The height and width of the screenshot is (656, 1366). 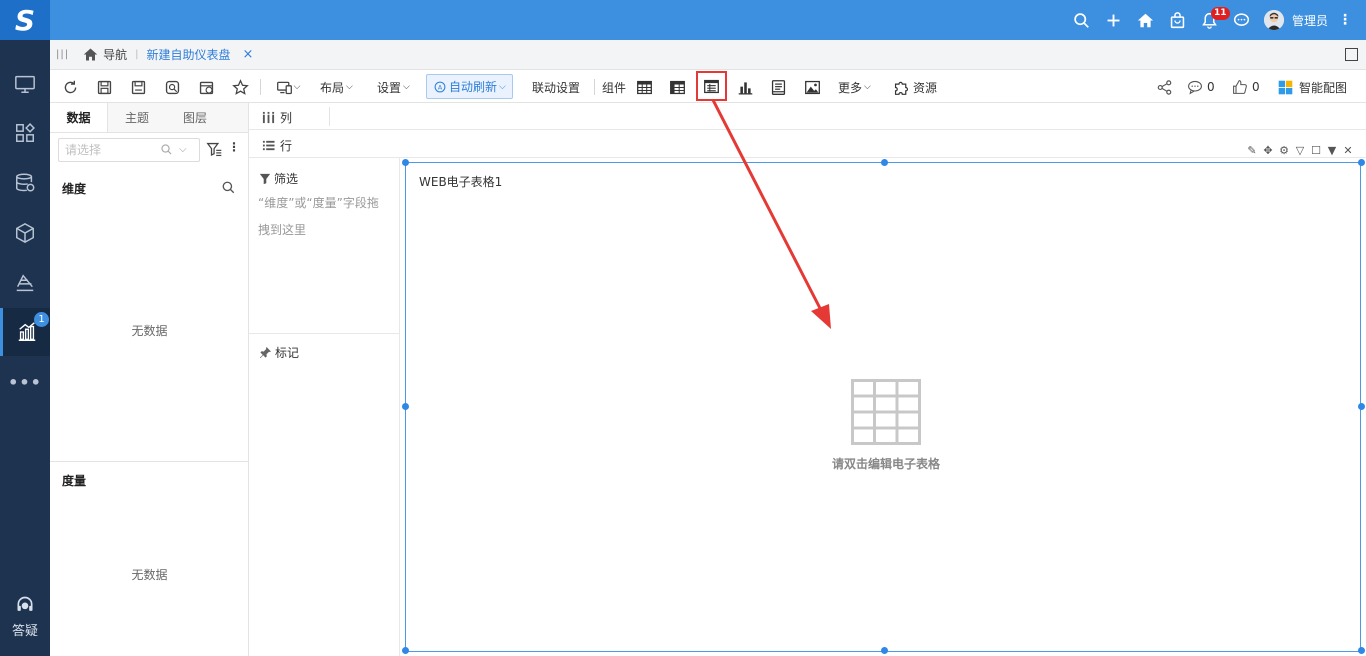 What do you see at coordinates (25, 20) in the screenshot?
I see `app-logo: S` at bounding box center [25, 20].